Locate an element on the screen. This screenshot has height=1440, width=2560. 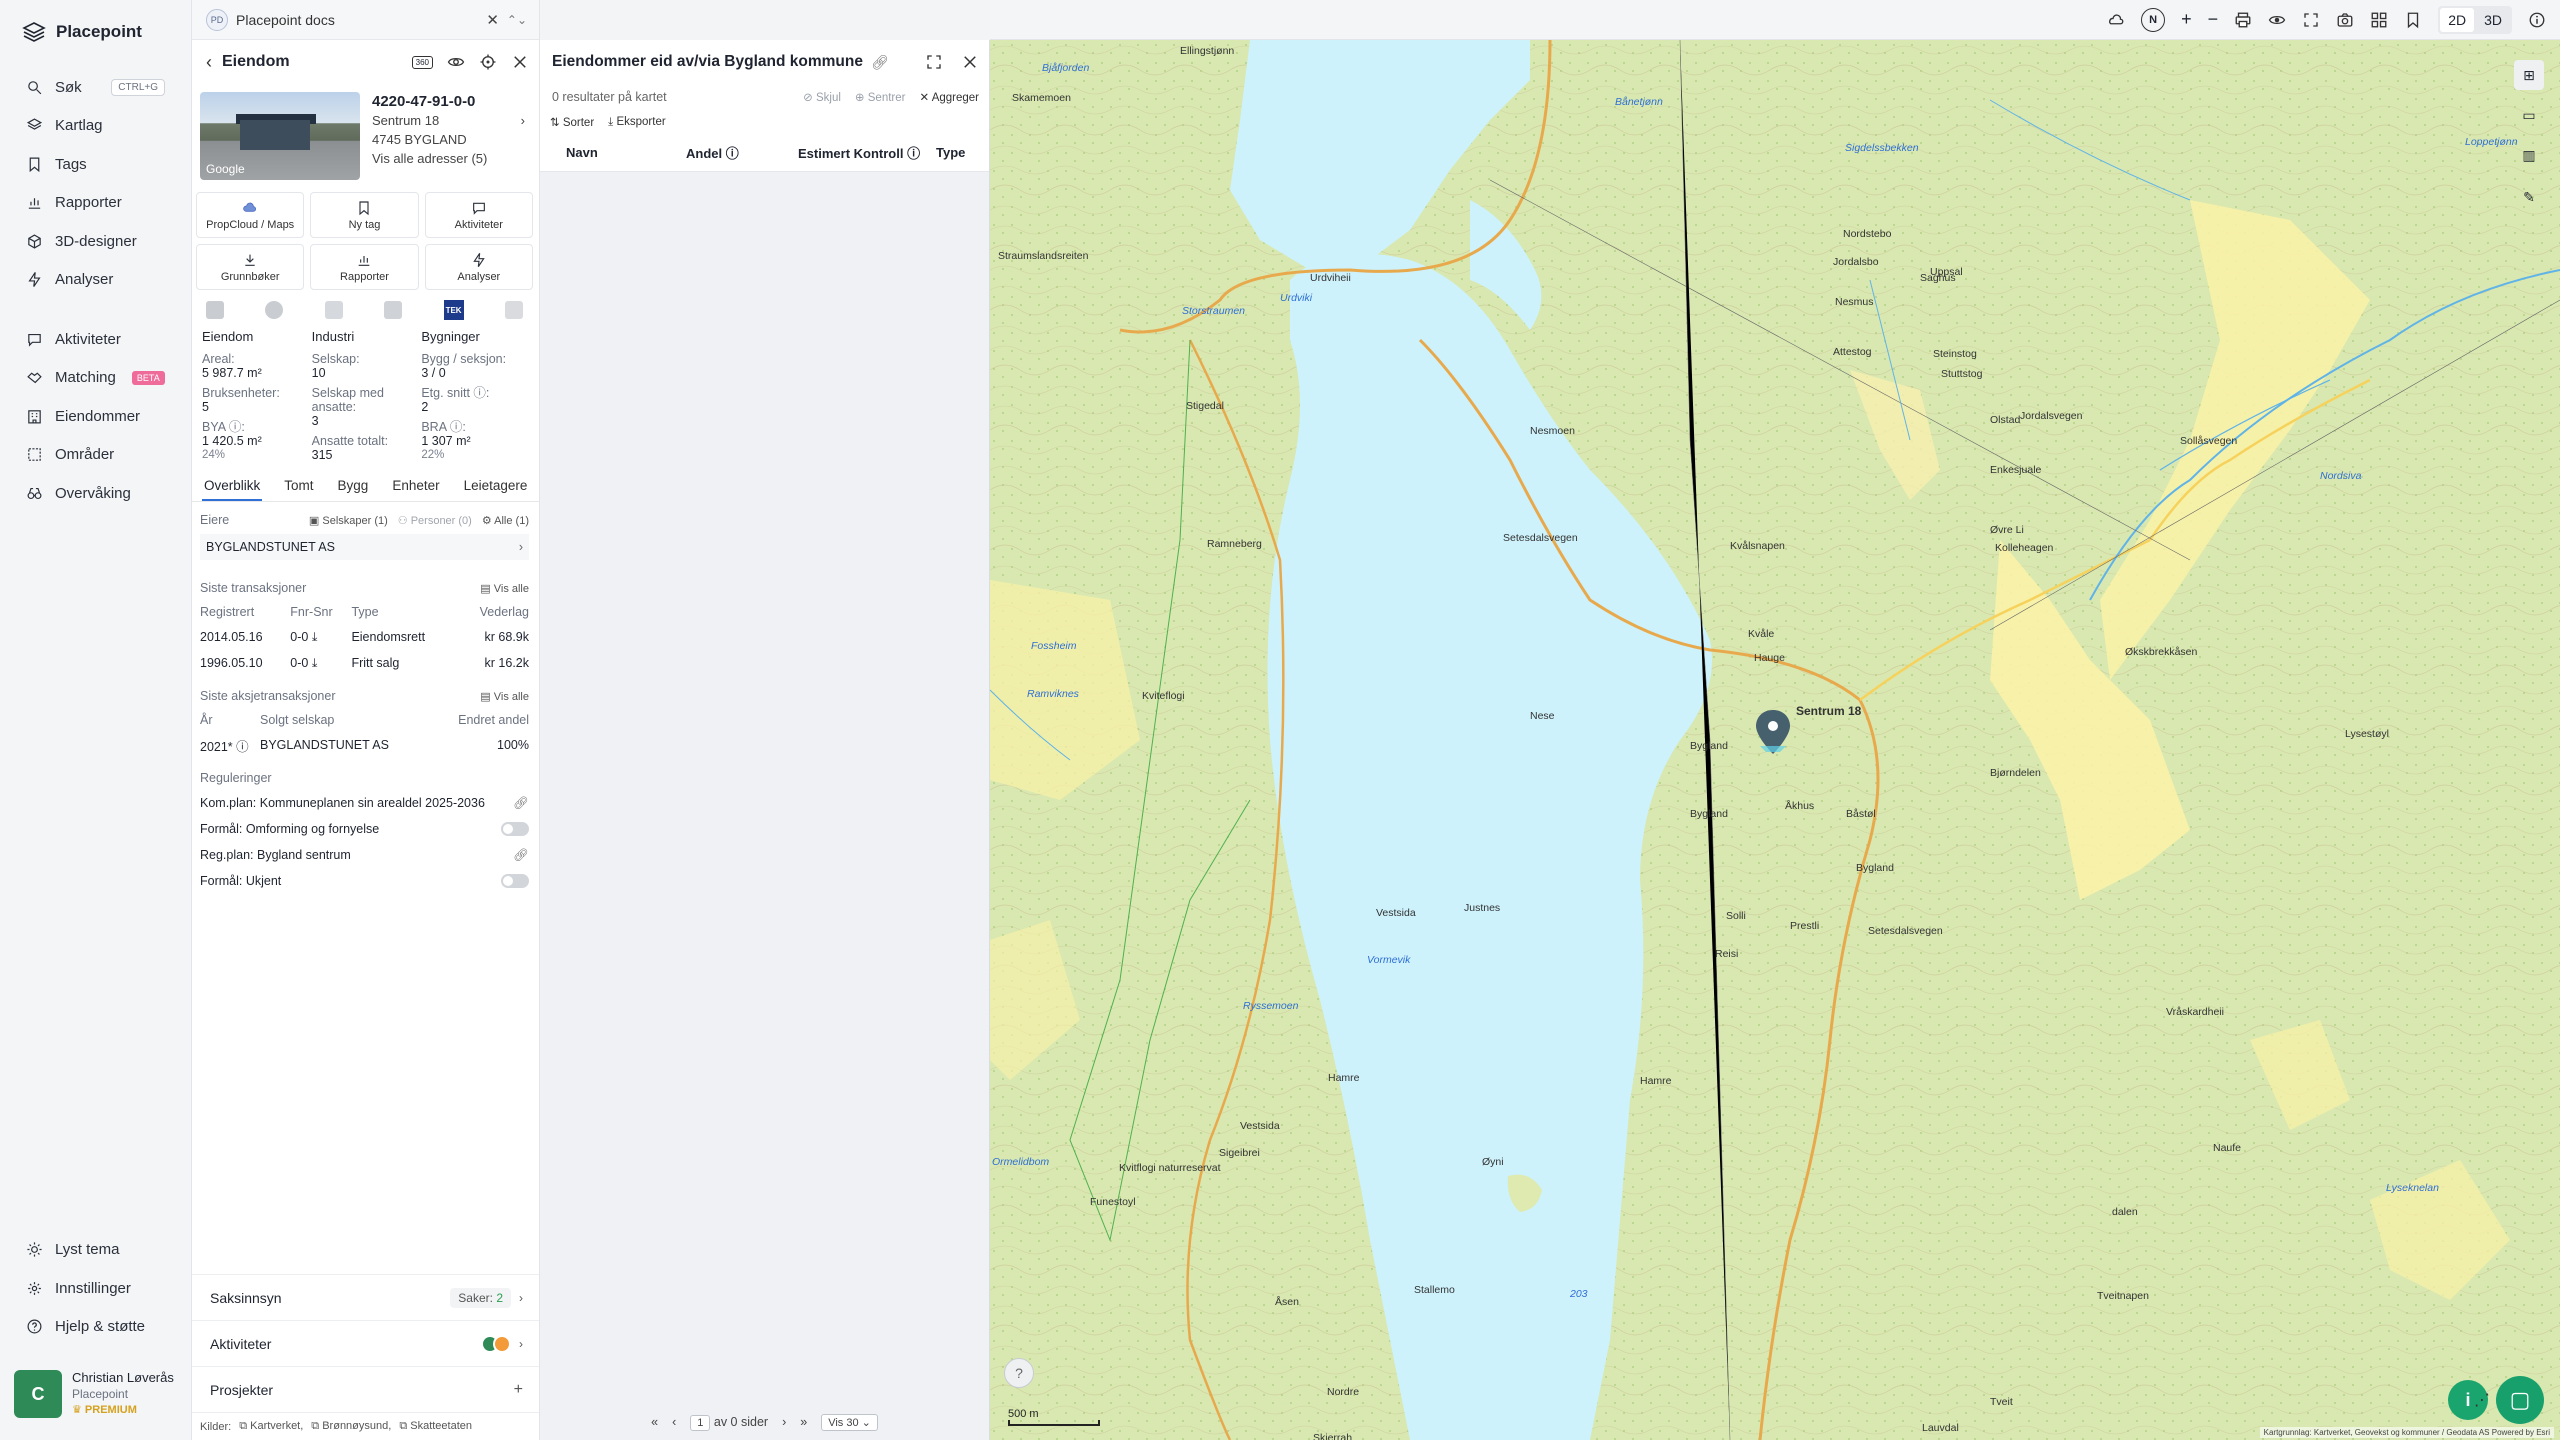
aktiviteter-row: Aktiviteter › is located at coordinates (365, 1343).